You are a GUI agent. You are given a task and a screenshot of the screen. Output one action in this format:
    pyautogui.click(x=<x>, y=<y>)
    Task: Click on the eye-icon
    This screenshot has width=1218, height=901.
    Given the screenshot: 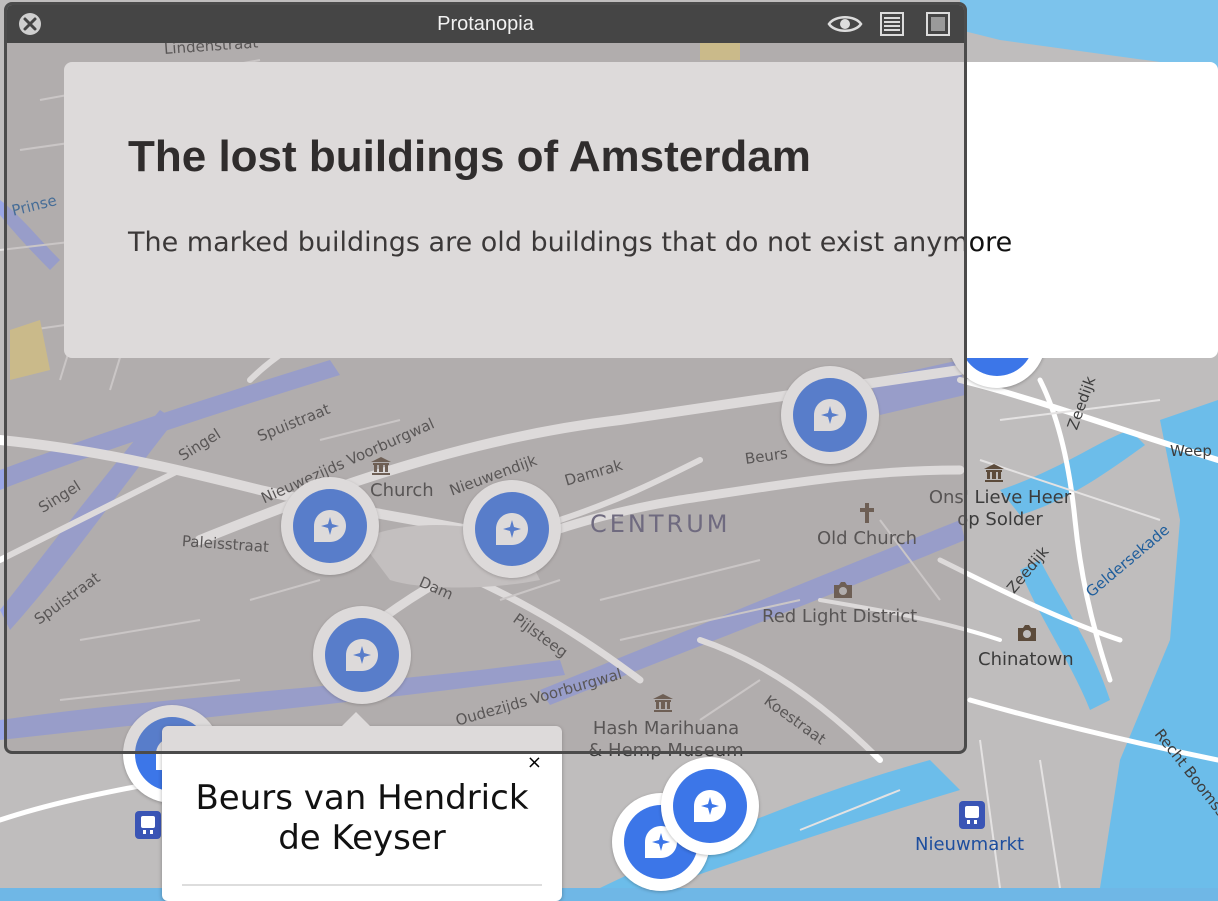 What is the action you would take?
    pyautogui.click(x=845, y=24)
    